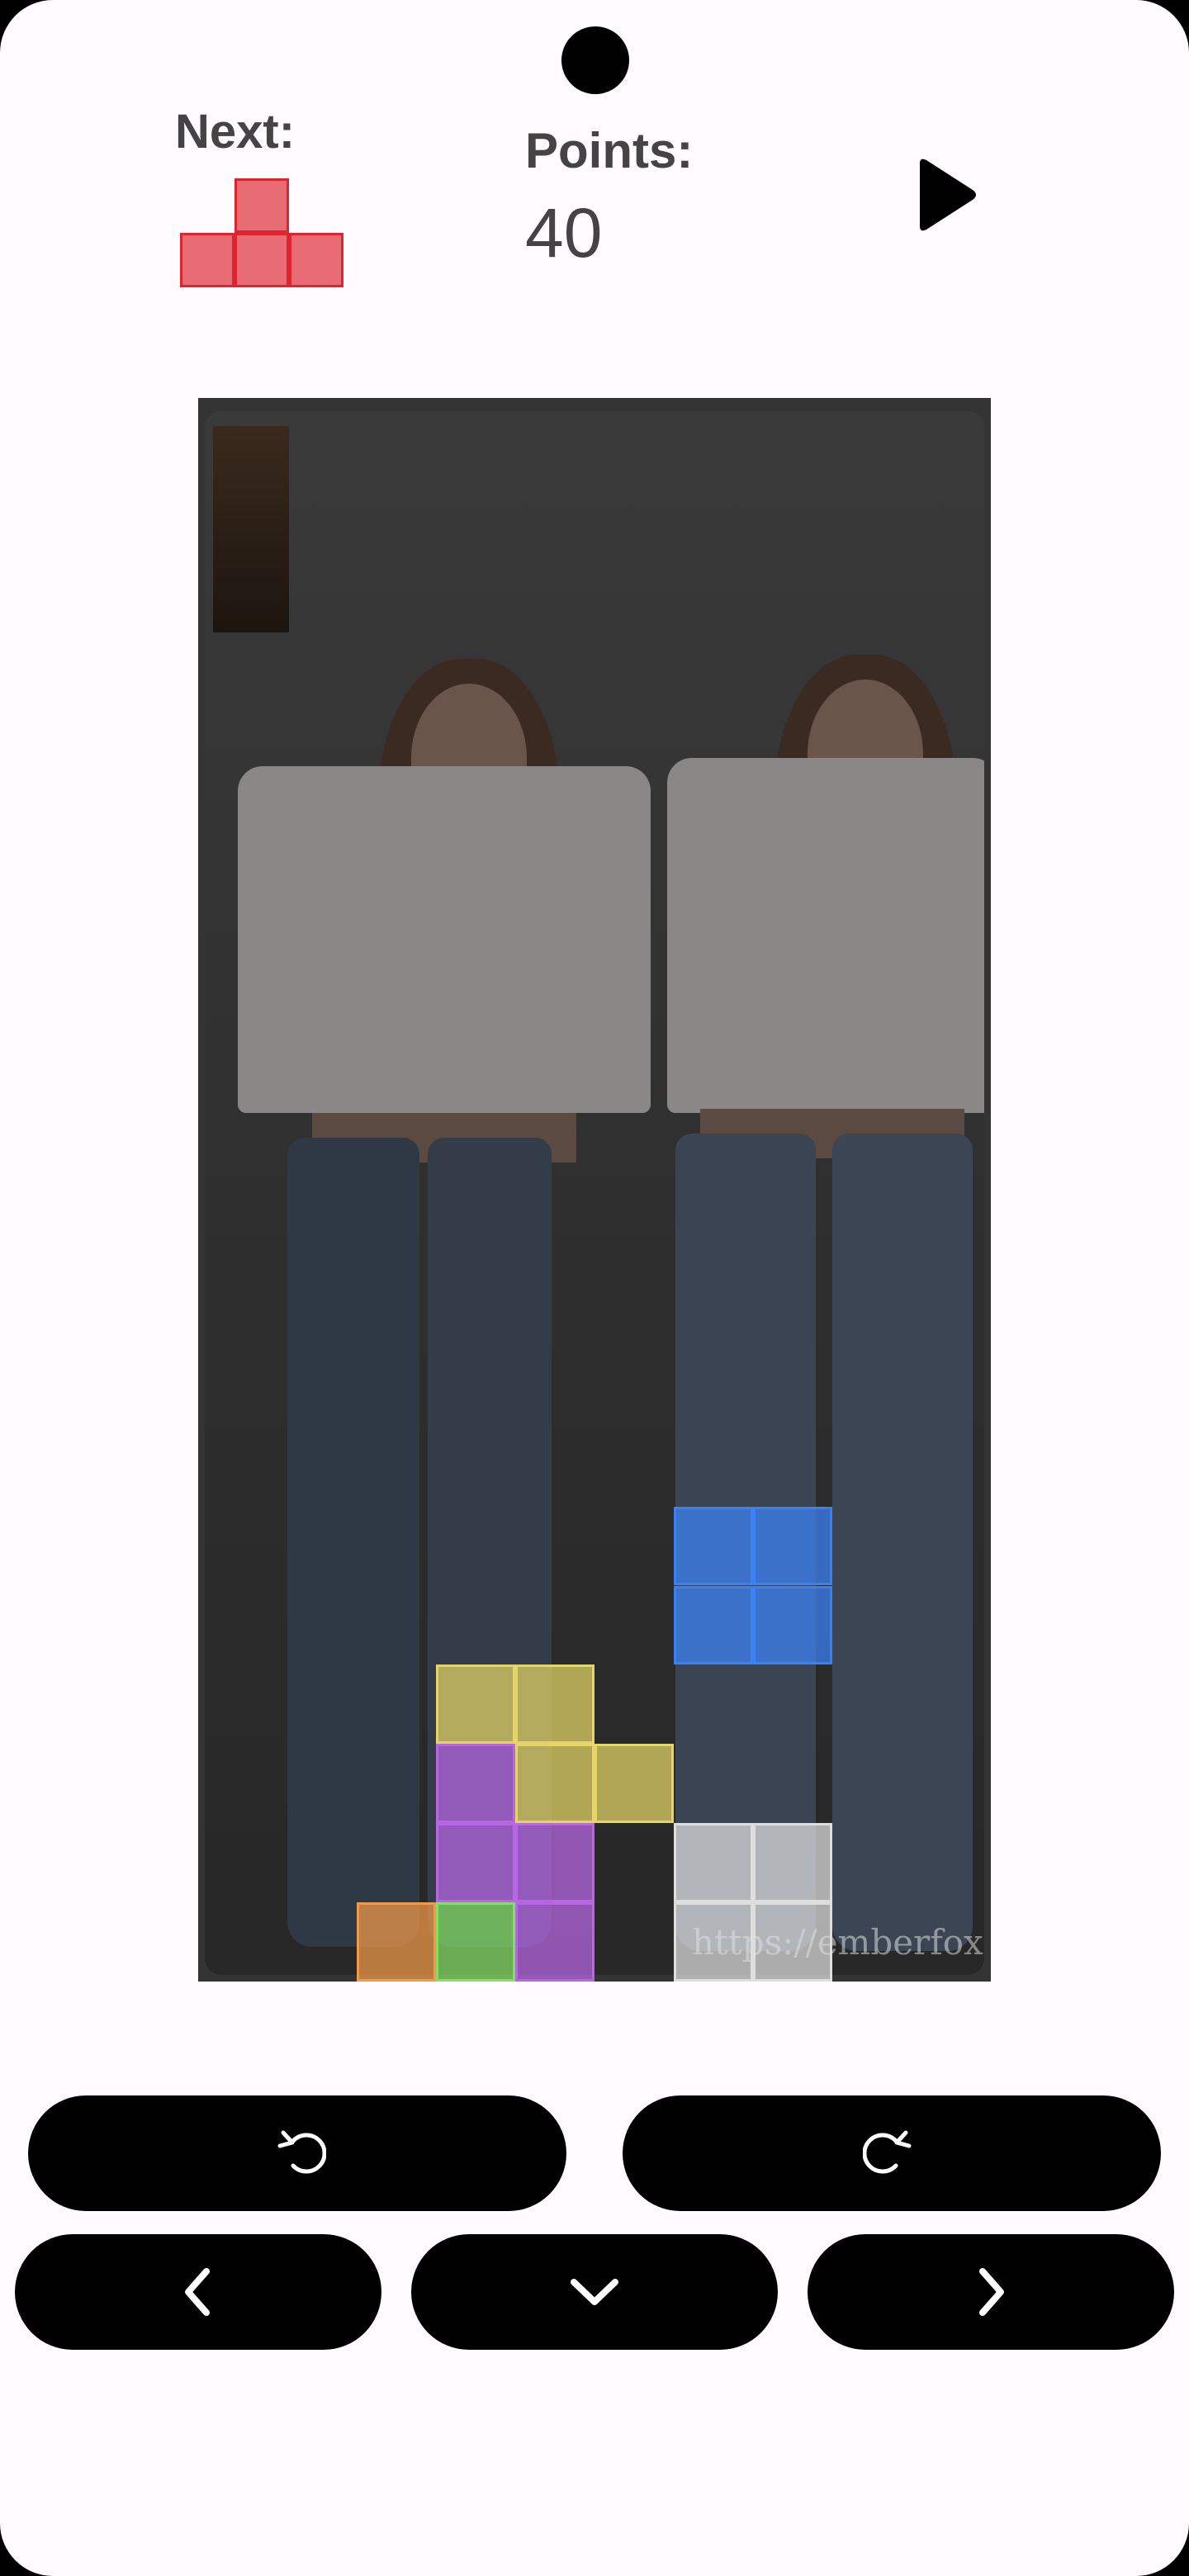 This screenshot has width=1189, height=2576. What do you see at coordinates (235, 132) in the screenshot?
I see `next-label: Next:` at bounding box center [235, 132].